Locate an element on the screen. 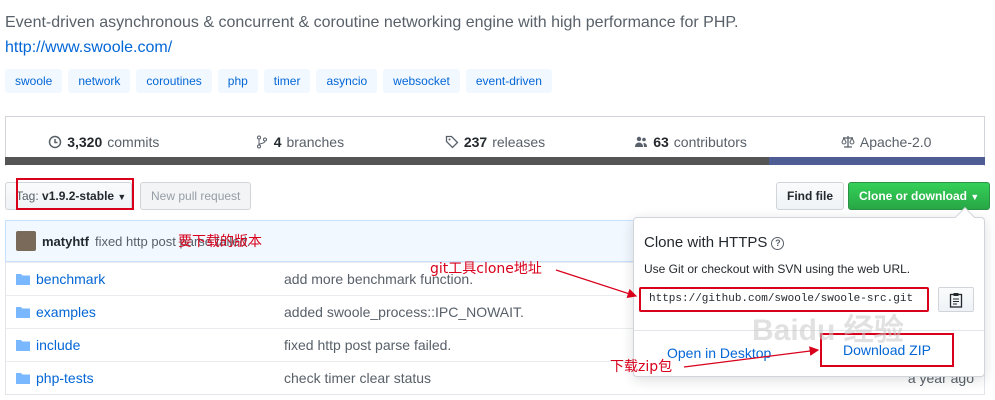 This screenshot has height=400, width=995. branches-link: 4 branches is located at coordinates (300, 142).